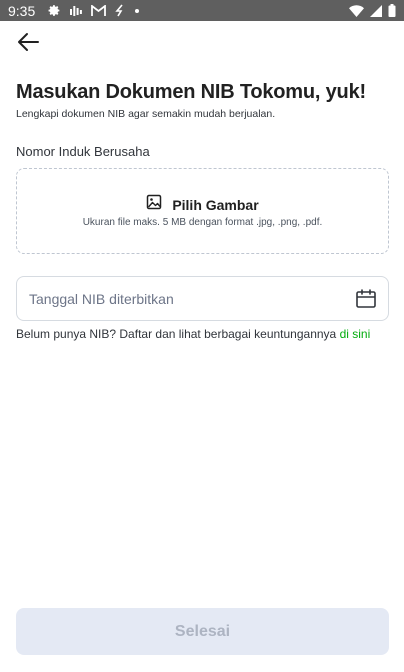 This screenshot has height=672, width=404. Describe the element at coordinates (392, 10) in the screenshot. I see `battery-icon` at that location.